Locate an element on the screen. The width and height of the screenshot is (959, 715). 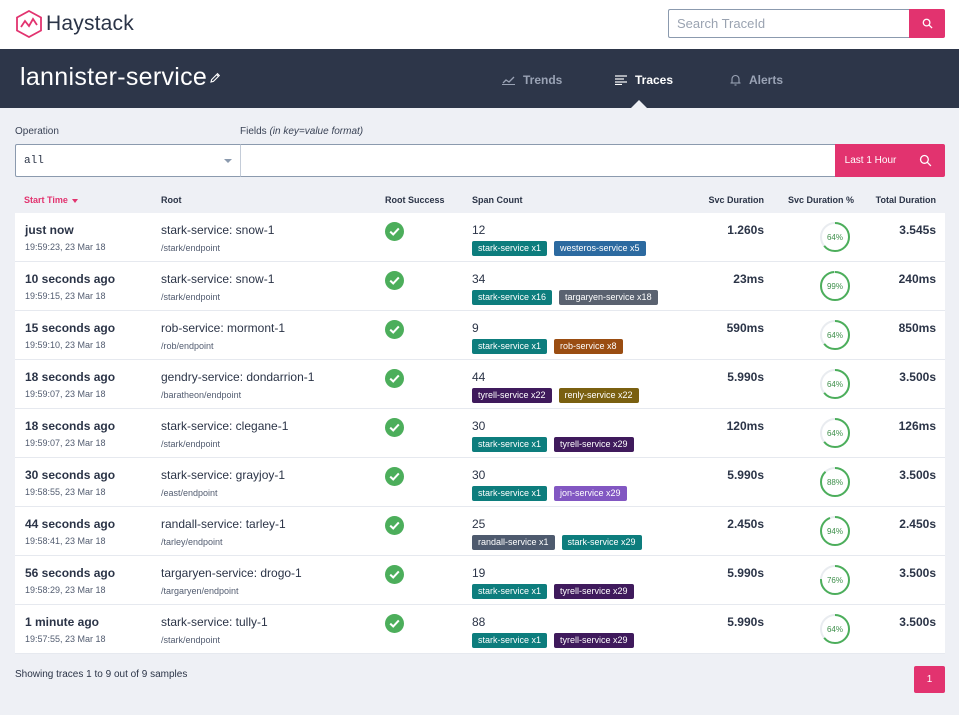
search-button is located at coordinates (927, 23).